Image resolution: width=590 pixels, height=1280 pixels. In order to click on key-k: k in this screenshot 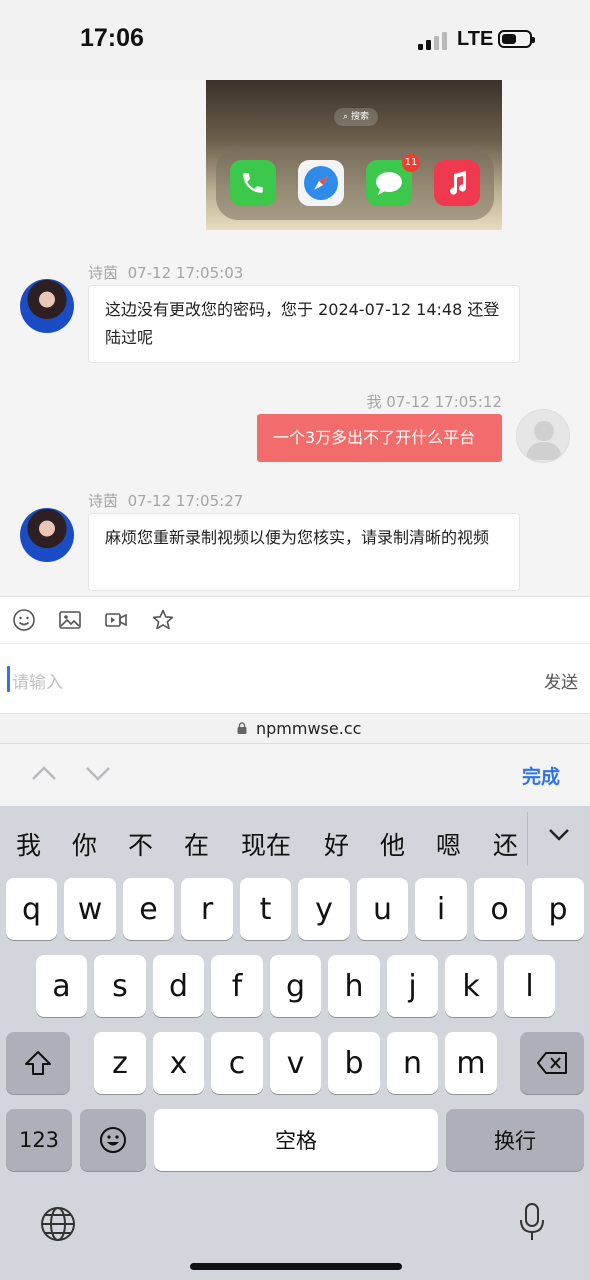, I will do `click(471, 986)`.